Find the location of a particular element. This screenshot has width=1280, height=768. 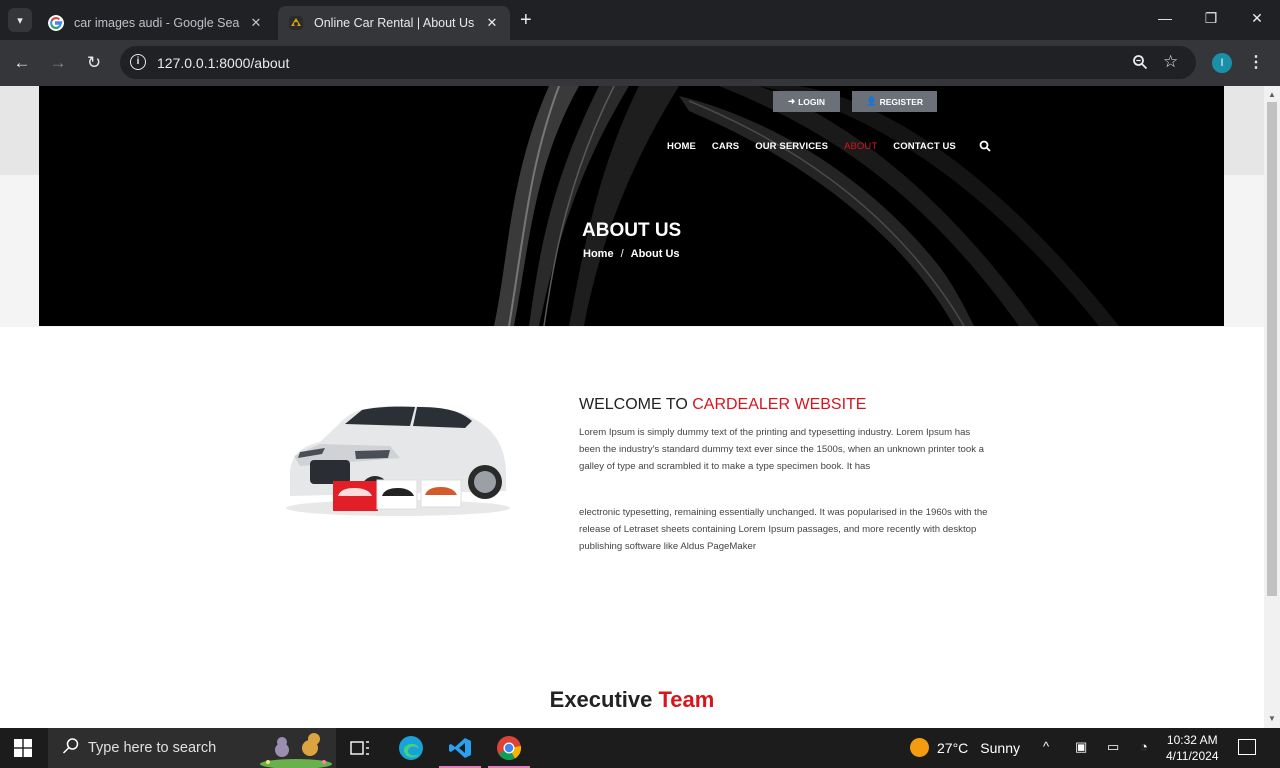

browser-menu-icon: ⋮ is located at coordinates (1256, 62).